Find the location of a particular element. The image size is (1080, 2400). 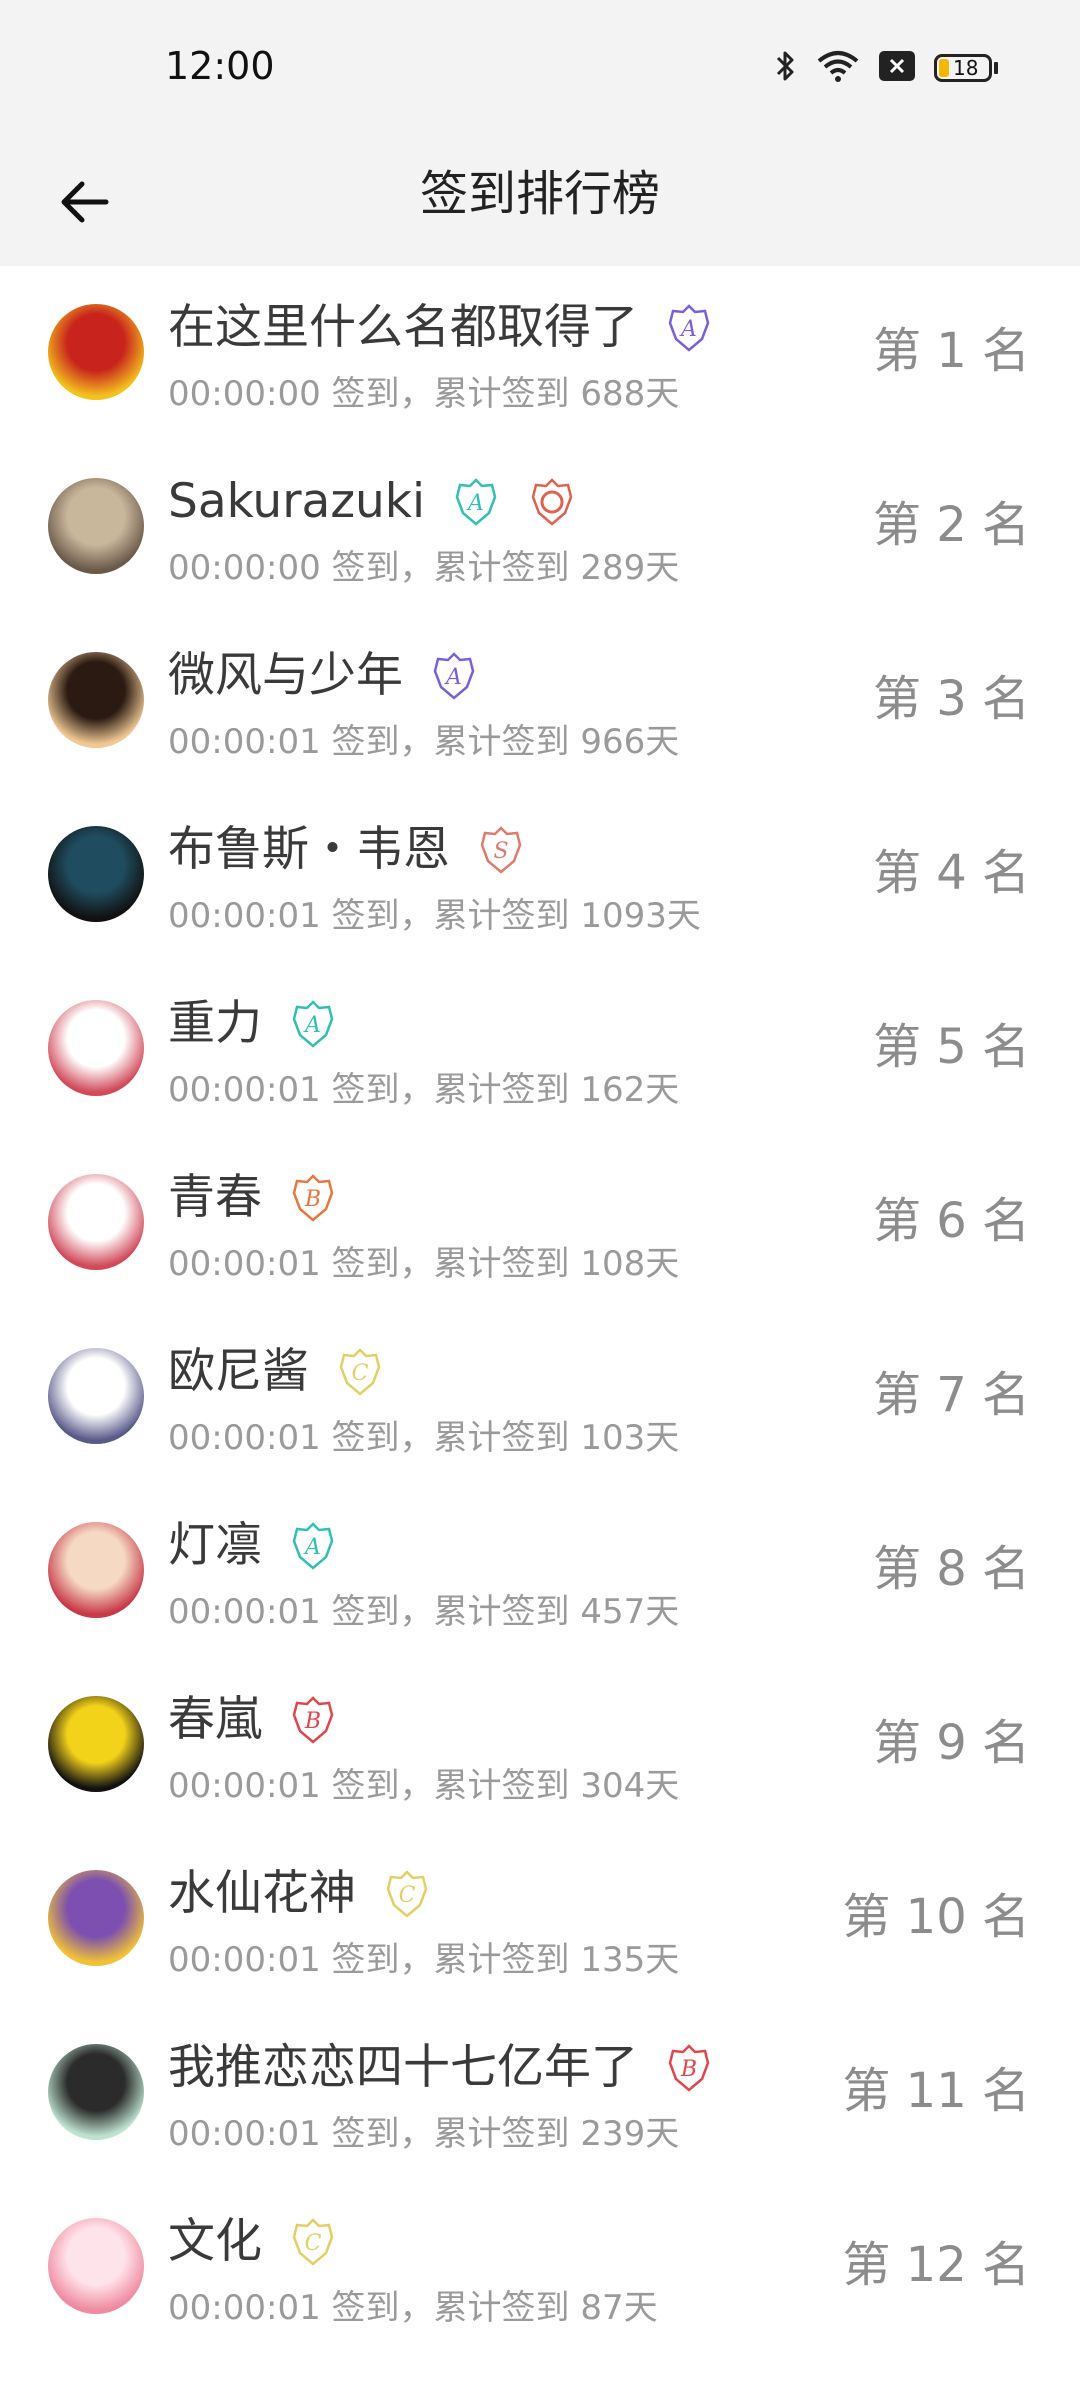

rank-label: 第 5 名 is located at coordinates (951, 1047).